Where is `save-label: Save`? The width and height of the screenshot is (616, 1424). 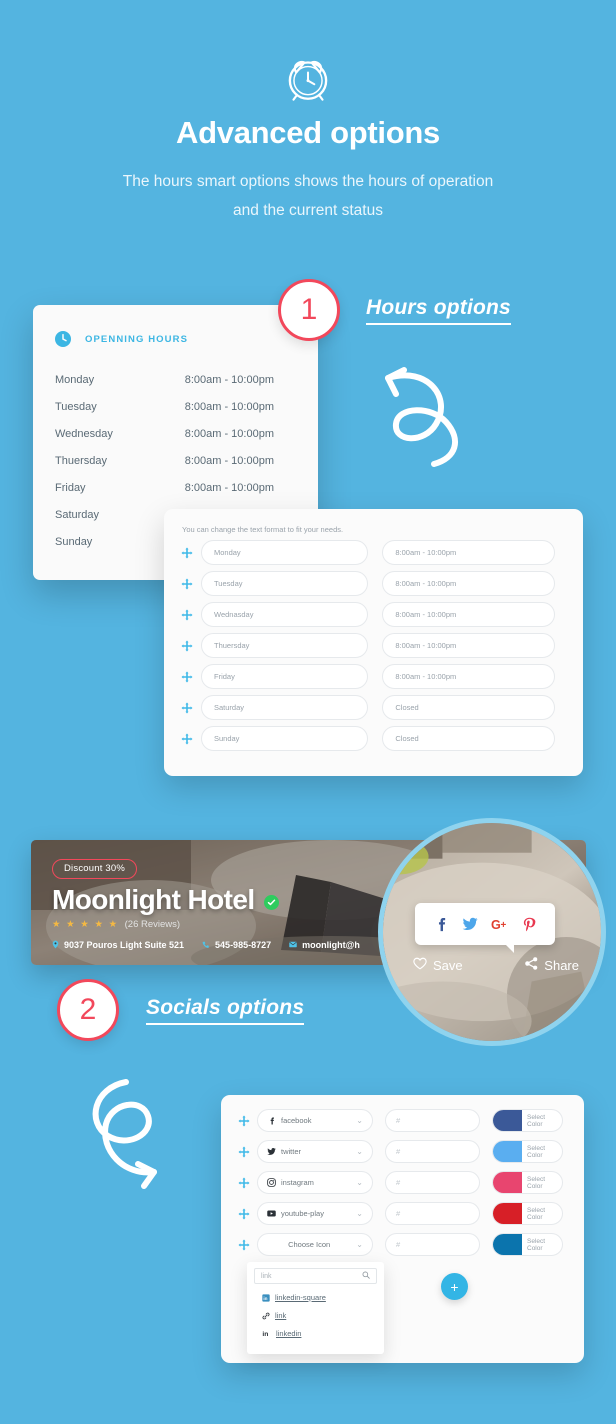
save-label: Save is located at coordinates (448, 965).